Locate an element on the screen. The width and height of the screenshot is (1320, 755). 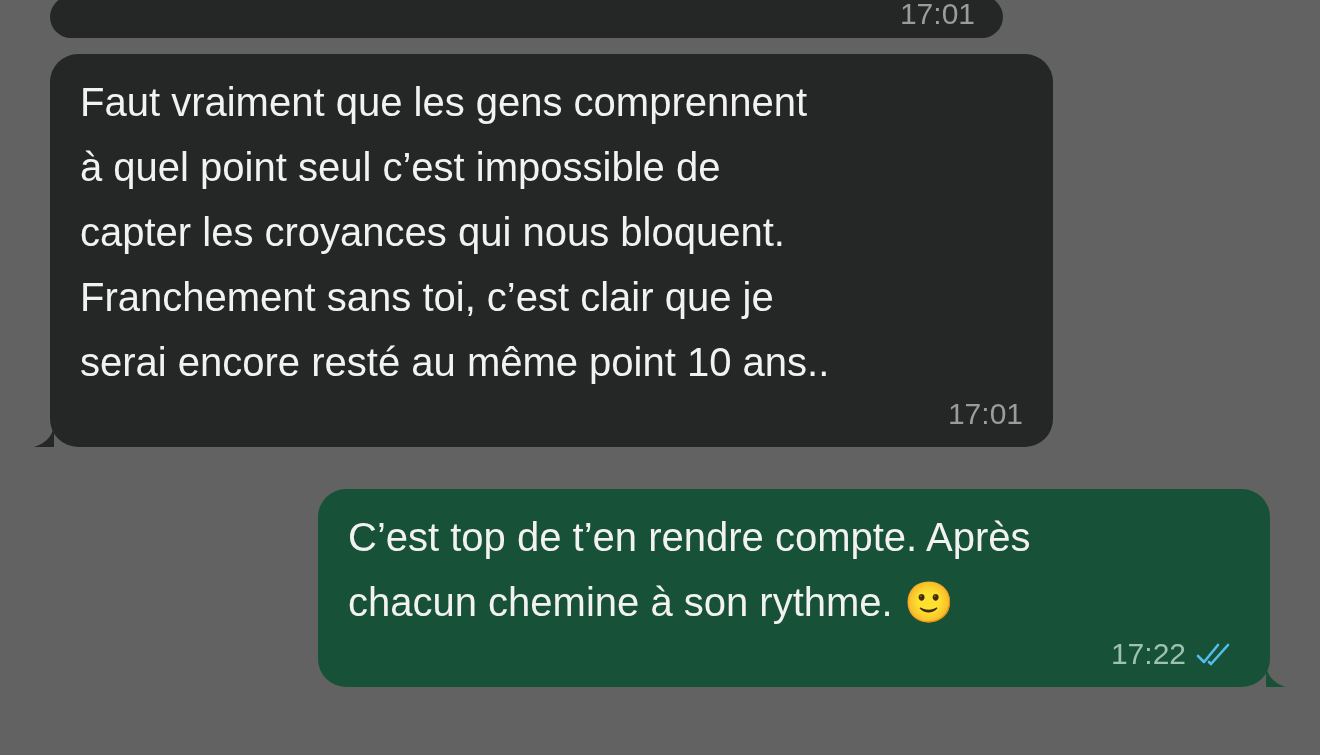
message-time: 17:22 is located at coordinates (1148, 654).